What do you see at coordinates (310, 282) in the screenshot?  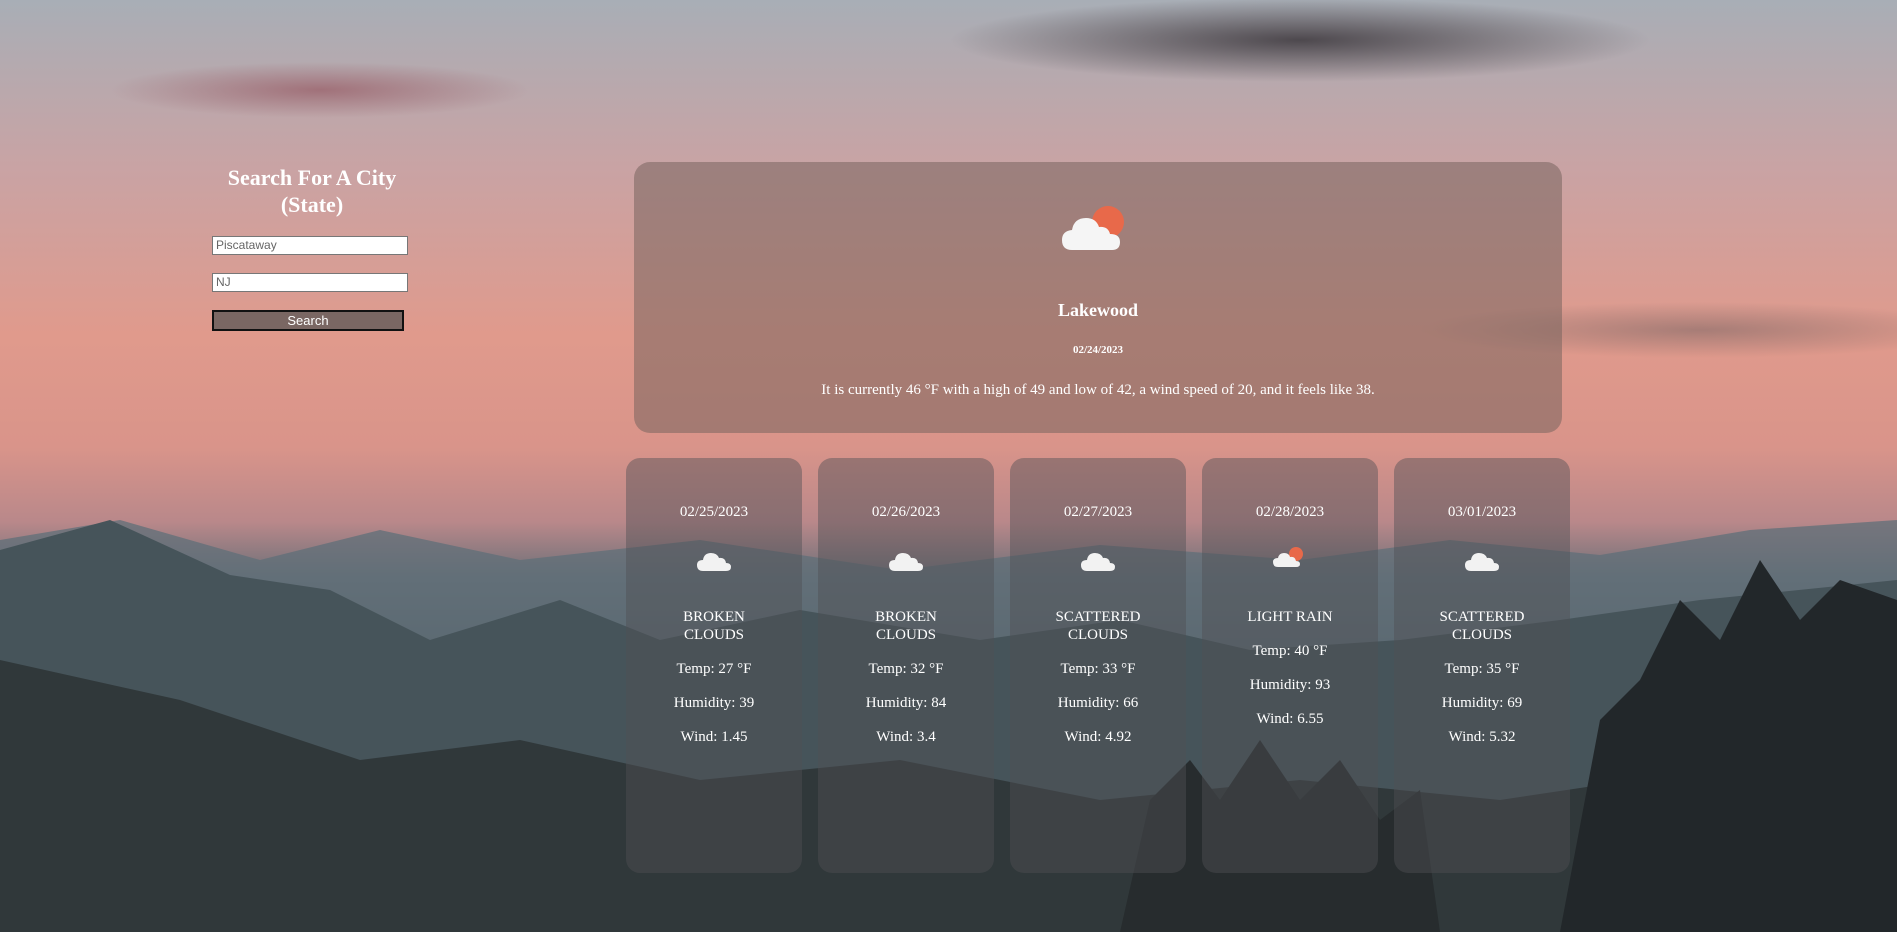 I see `state-input: NJ` at bounding box center [310, 282].